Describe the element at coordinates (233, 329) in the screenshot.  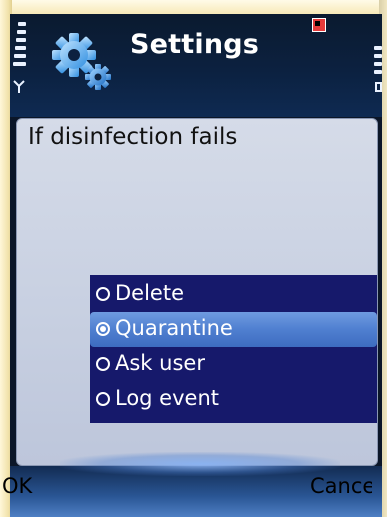
I see `option-quarantine: Quarantine` at that location.